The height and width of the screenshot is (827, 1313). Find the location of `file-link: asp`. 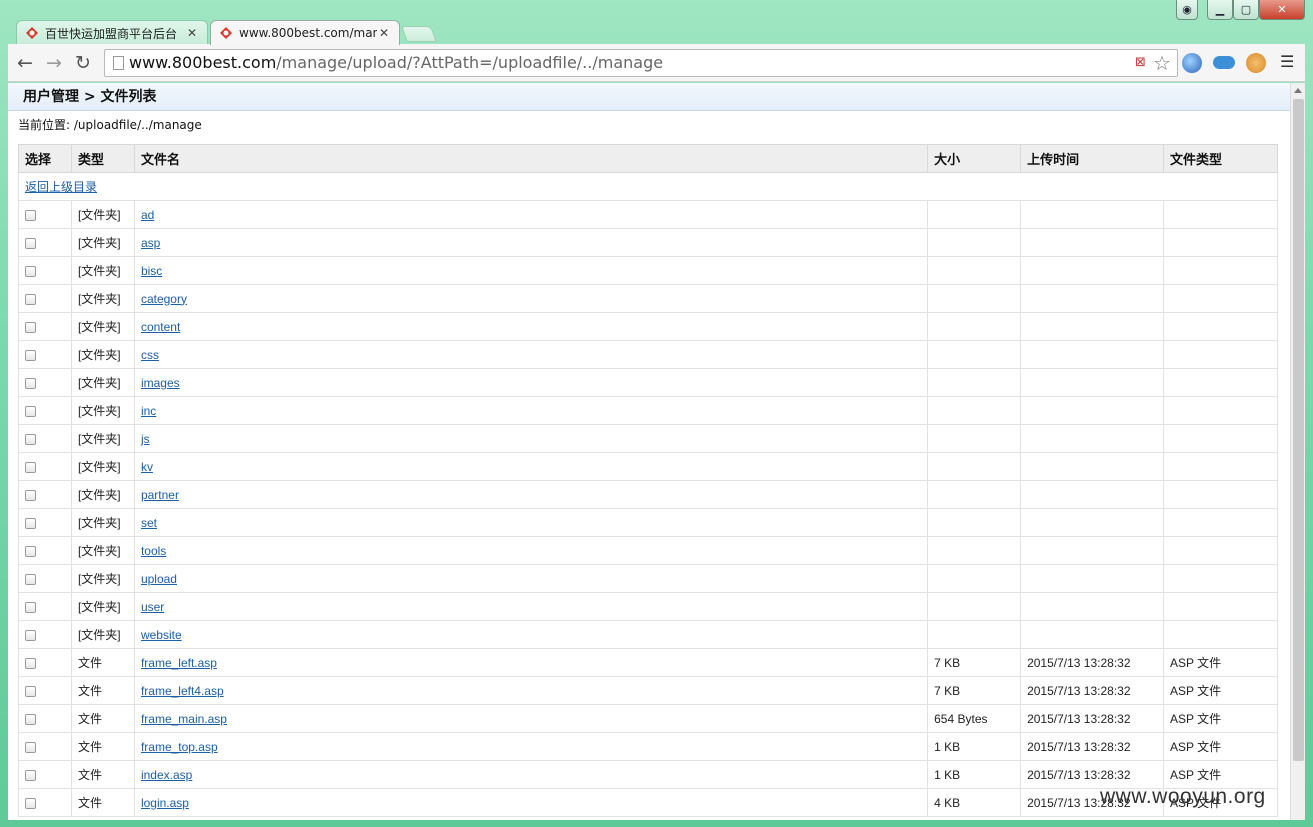

file-link: asp is located at coordinates (150, 243).